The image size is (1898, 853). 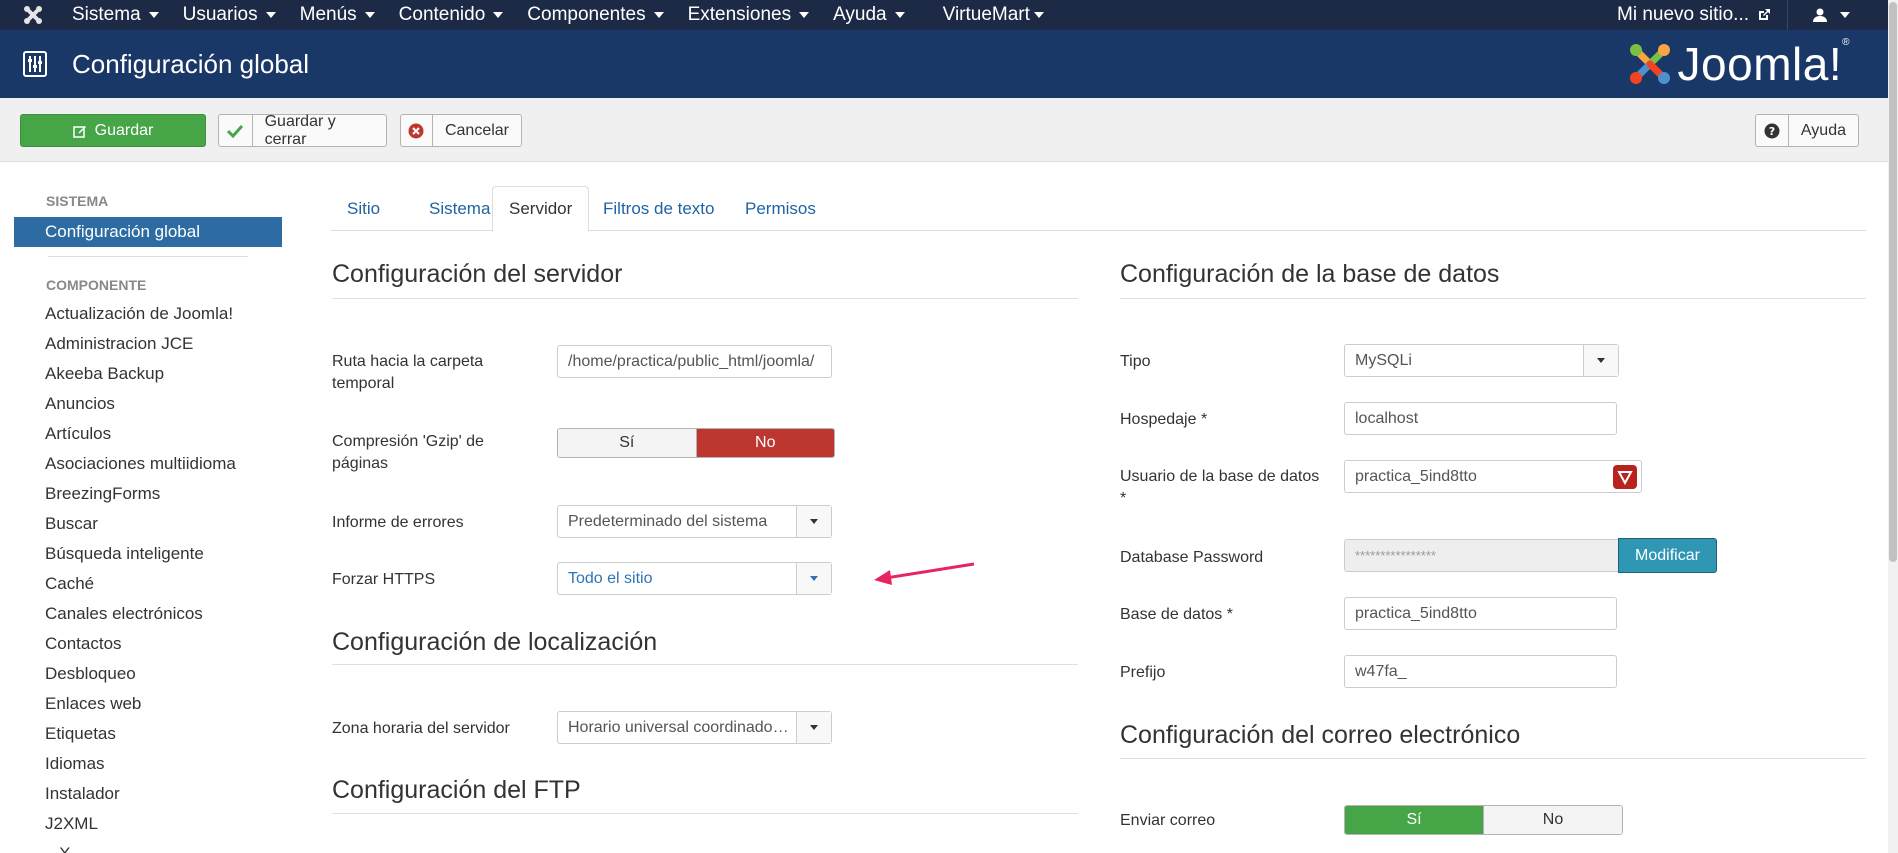 I want to click on sidebar-item: Akeeba Backup, so click(x=104, y=374).